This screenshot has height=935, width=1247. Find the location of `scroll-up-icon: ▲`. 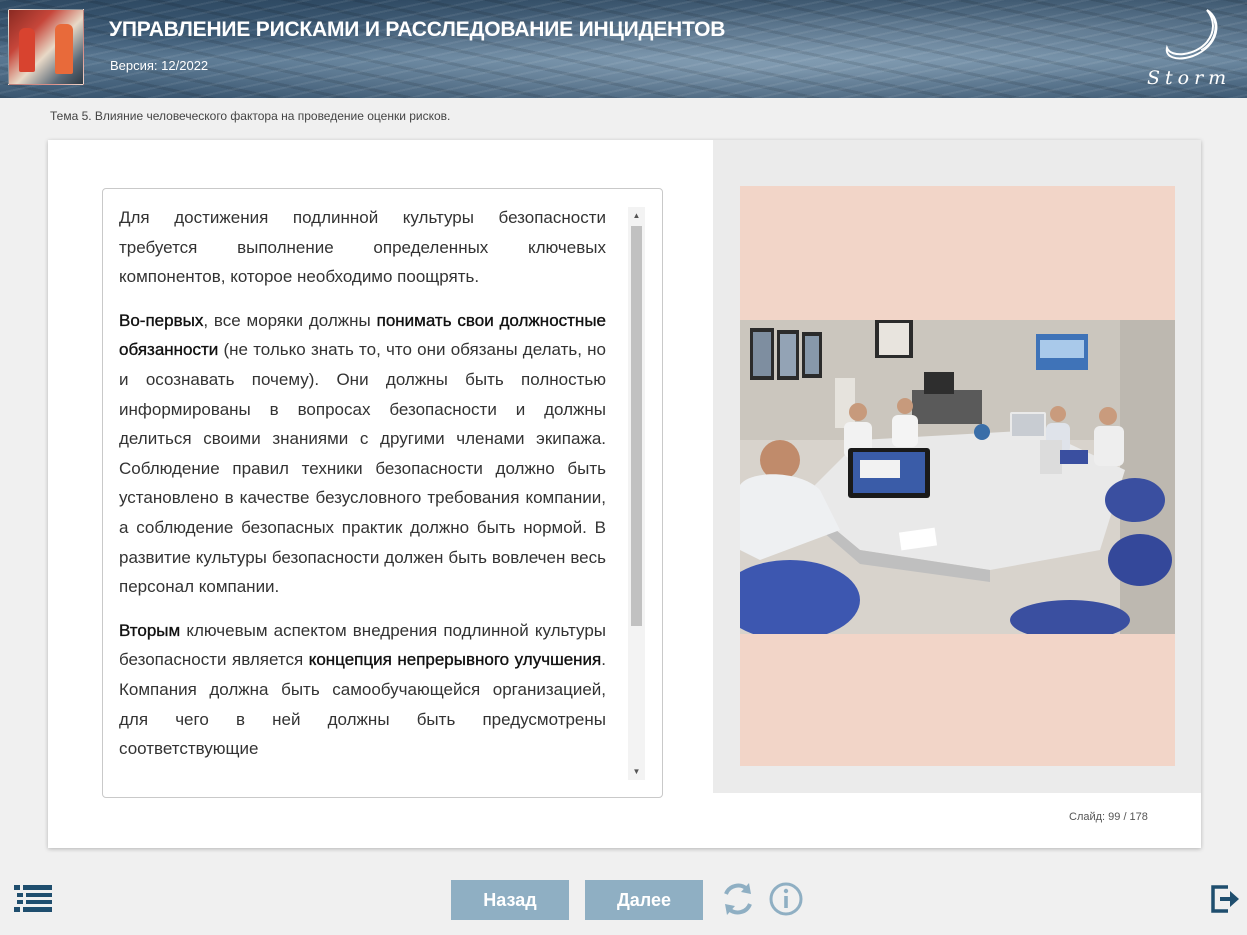

scroll-up-icon: ▲ is located at coordinates (636, 215).